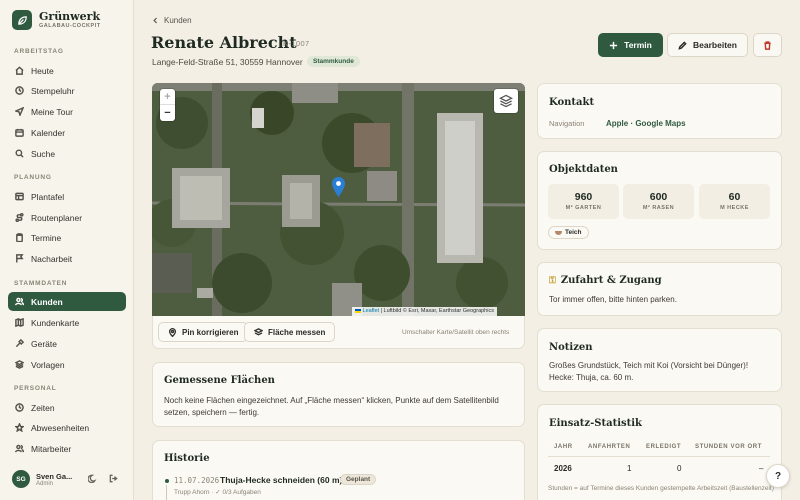  I want to click on stats-title: Einsatz-Statistik, so click(595, 423).